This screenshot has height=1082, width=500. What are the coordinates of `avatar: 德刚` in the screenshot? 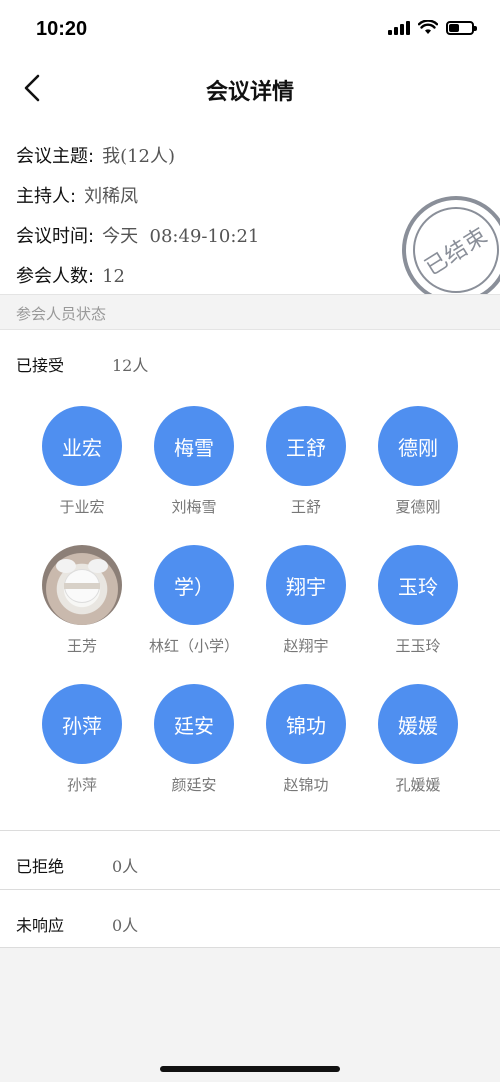 It's located at (418, 446).